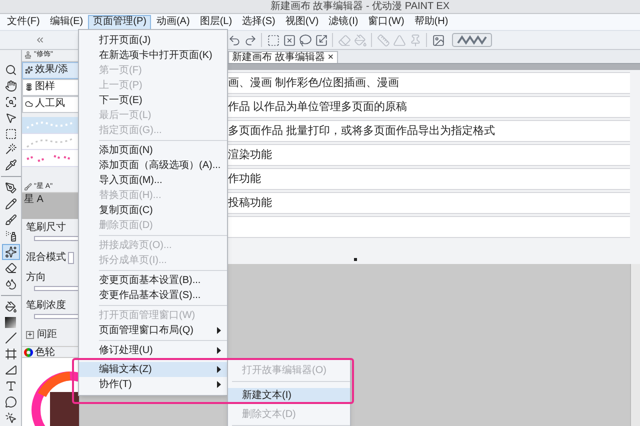 The height and width of the screenshot is (426, 640). Describe the element at coordinates (120, 22) in the screenshot. I see `menu-item: 页面管理(P)` at that location.